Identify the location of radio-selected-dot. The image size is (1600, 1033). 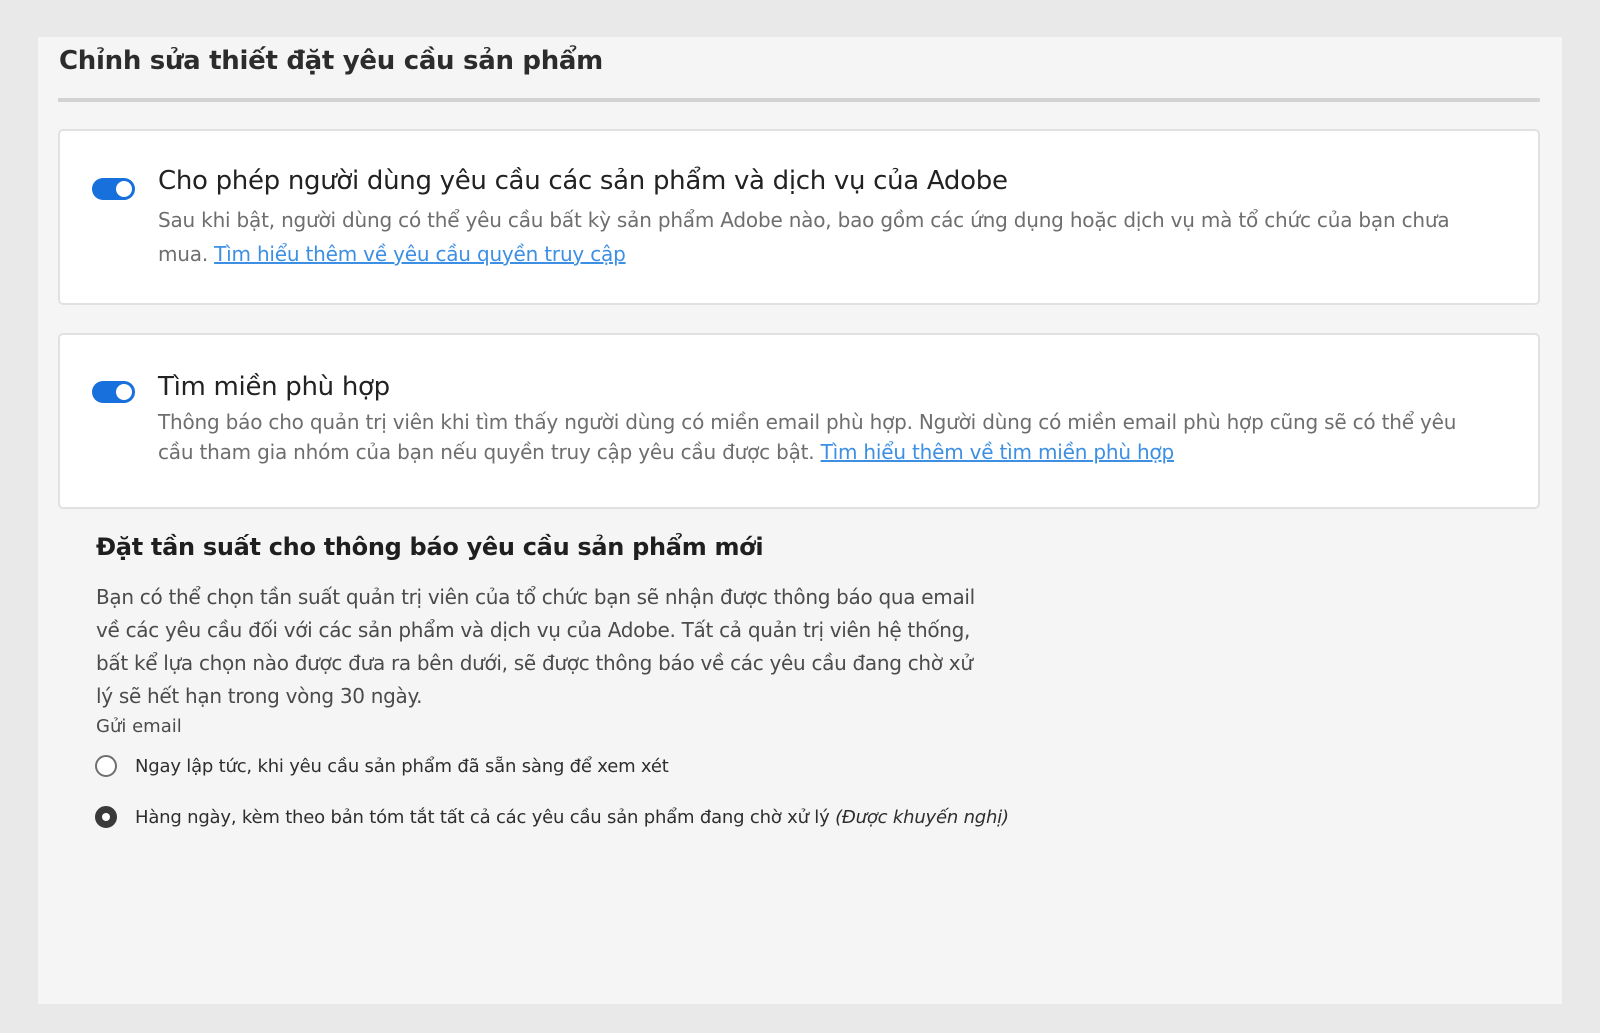
(106, 817).